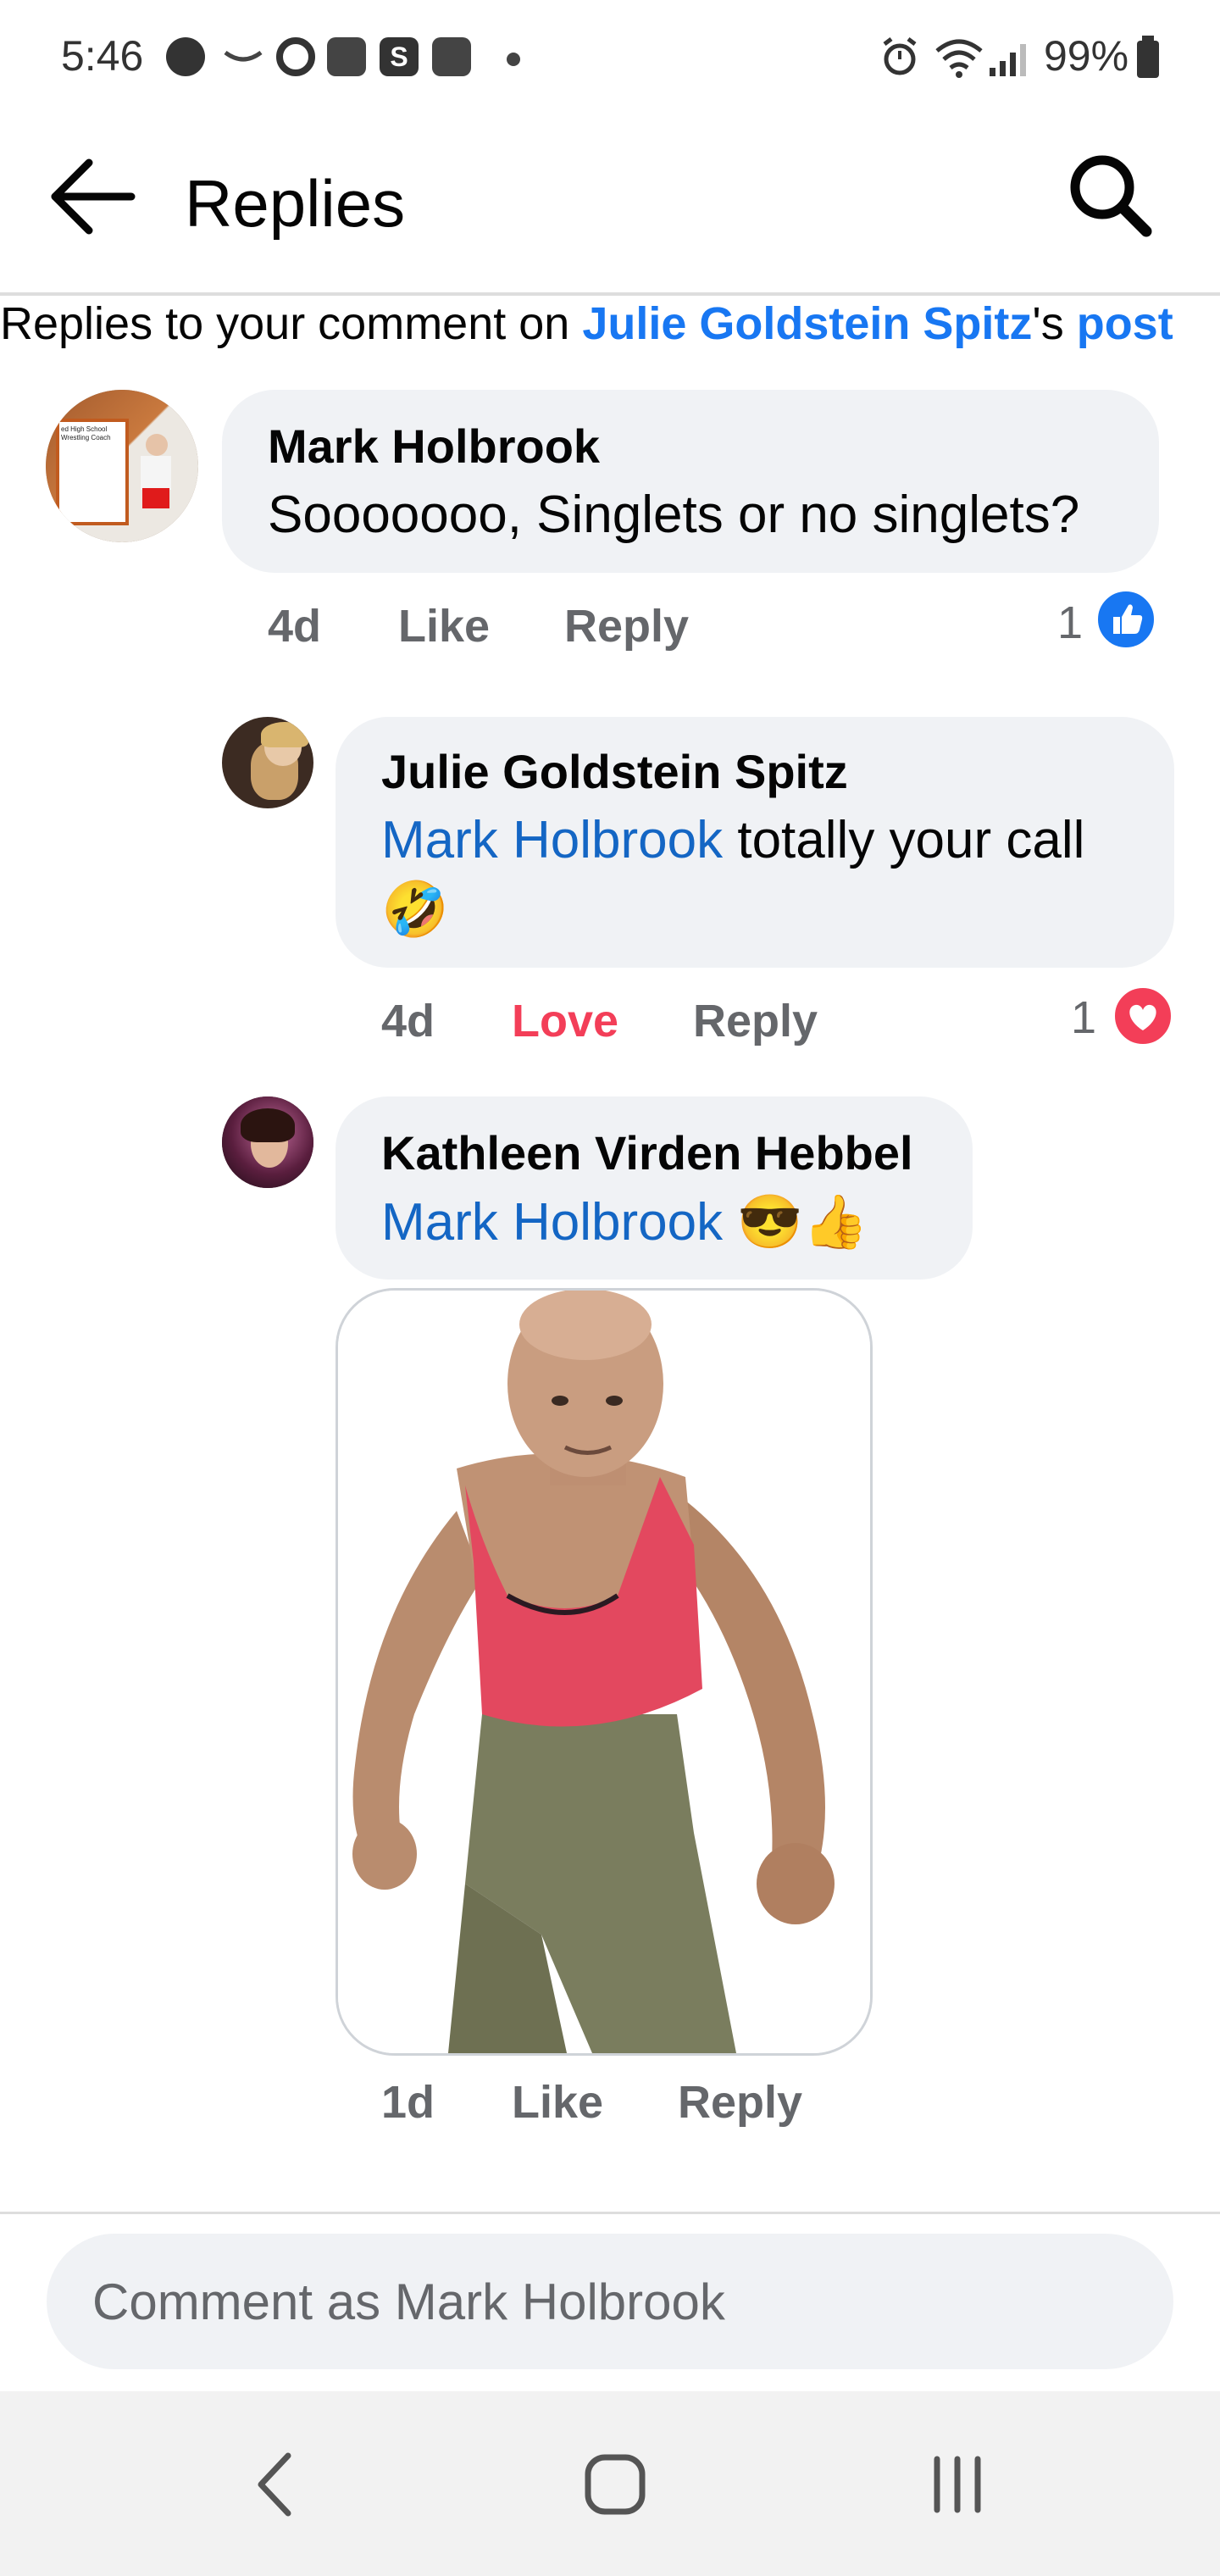 This screenshot has height=2576, width=1220. Describe the element at coordinates (291, 323) in the screenshot. I see `context-prefix: Replies to your comment on` at that location.